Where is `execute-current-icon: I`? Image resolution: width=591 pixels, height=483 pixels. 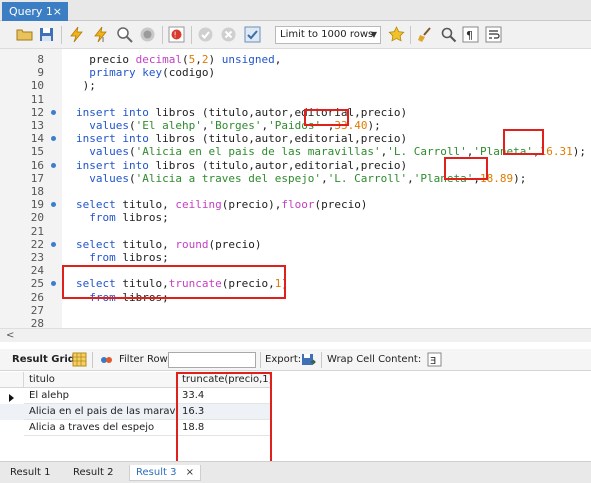 execute-current-icon: I is located at coordinates (100, 35).